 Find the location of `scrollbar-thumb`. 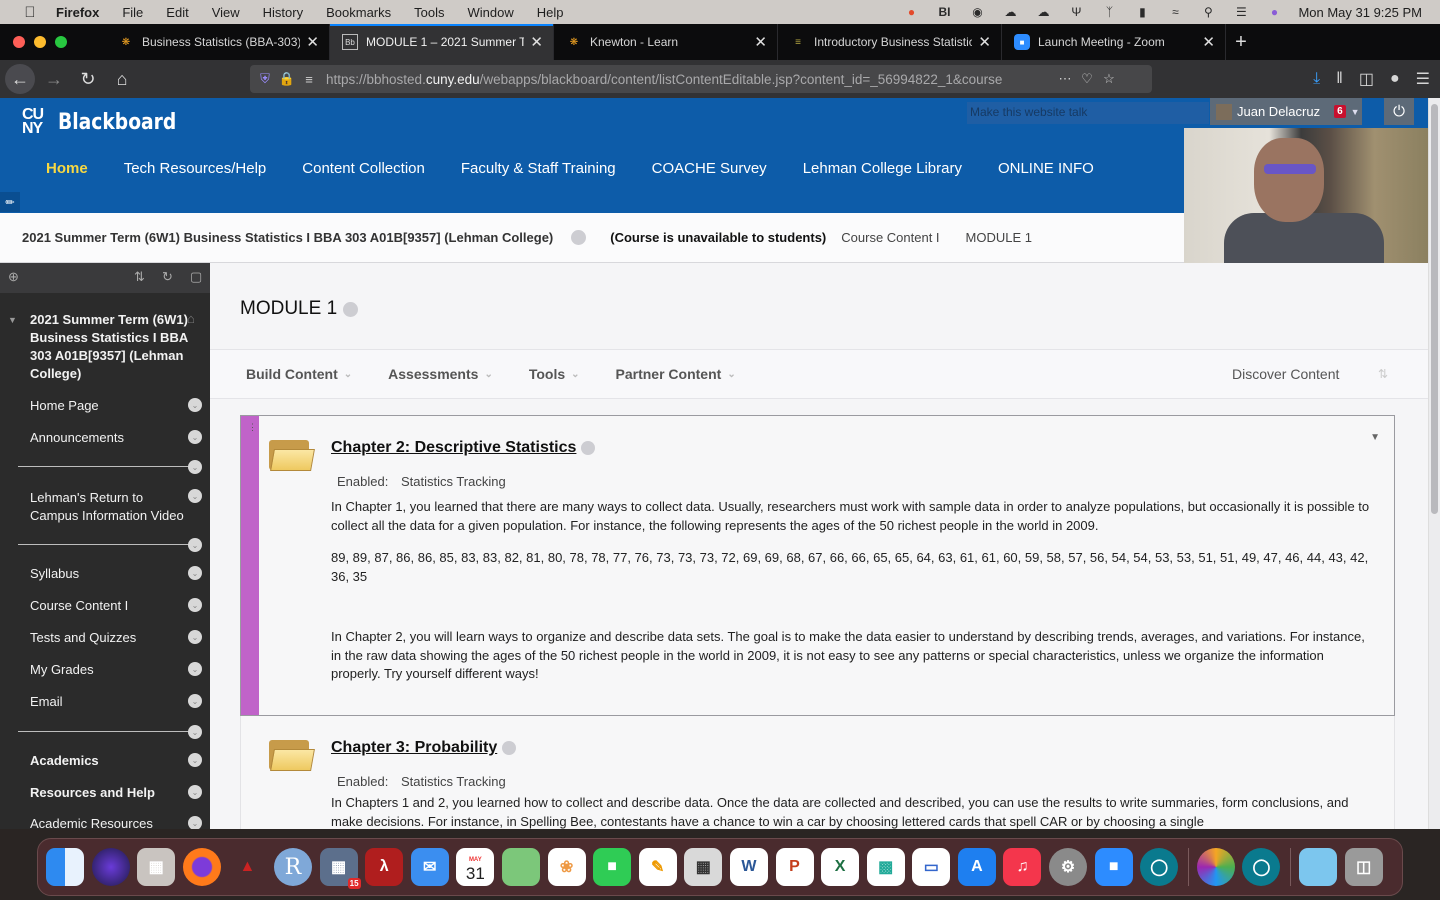

scrollbar-thumb is located at coordinates (1434, 309).